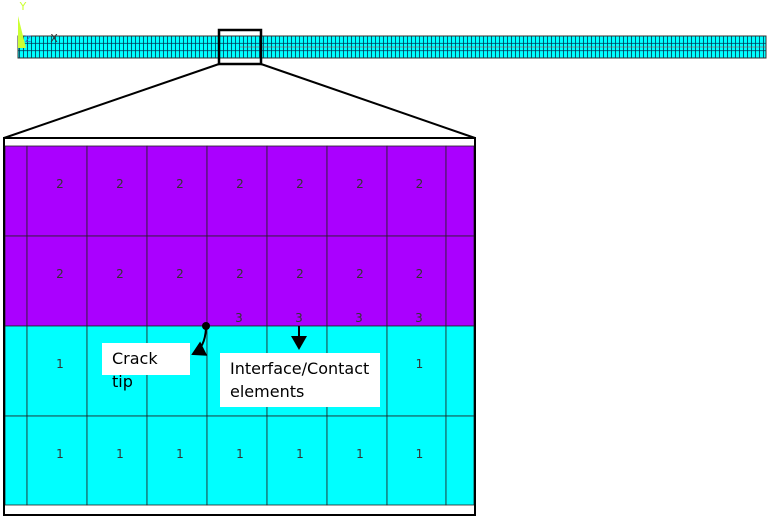 The image size is (773, 517). Describe the element at coordinates (54, 38) in the screenshot. I see `svg-text: X` at that location.